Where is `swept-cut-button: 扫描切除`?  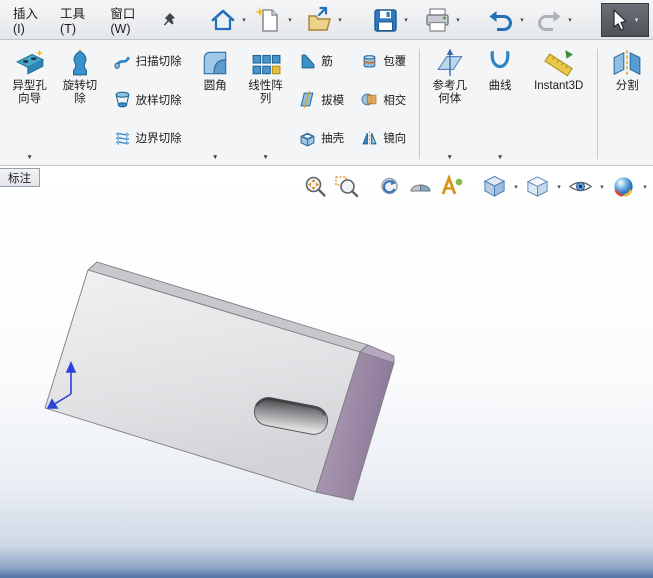 swept-cut-button: 扫描切除 is located at coordinates (148, 61).